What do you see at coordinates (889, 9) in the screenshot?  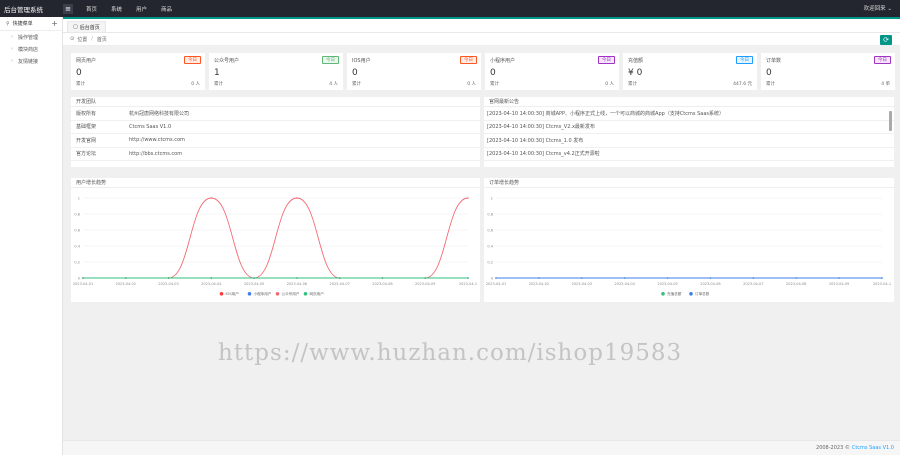 I see `chevron-down-icon: ⌄` at bounding box center [889, 9].